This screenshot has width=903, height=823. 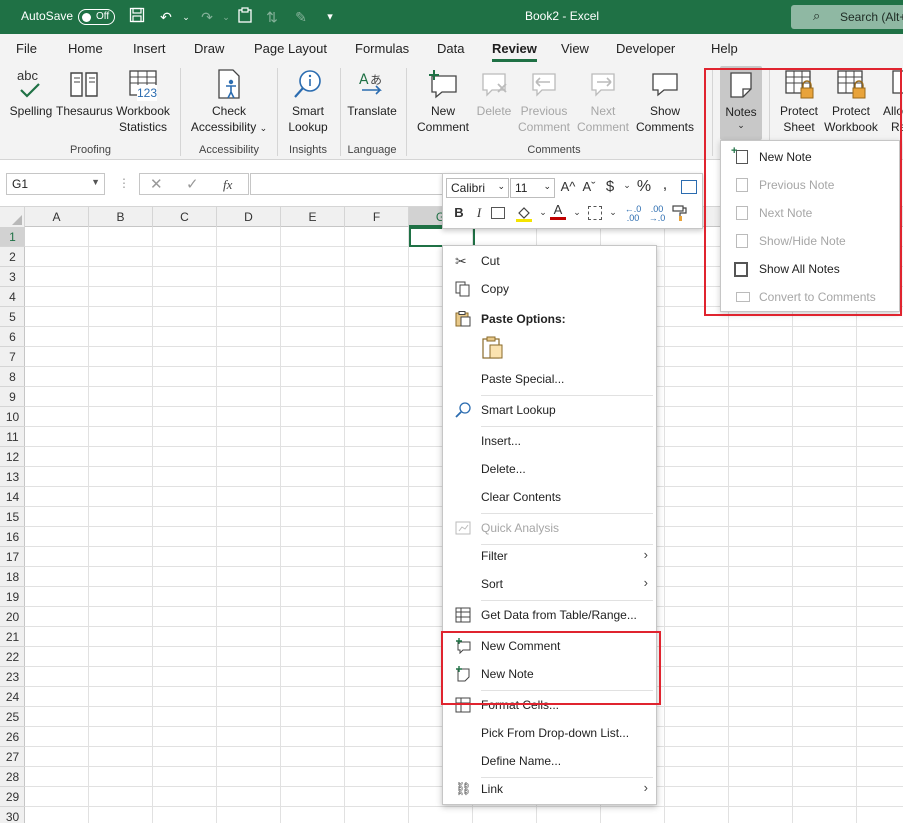 I want to click on row-header: 25, so click(x=12, y=717).